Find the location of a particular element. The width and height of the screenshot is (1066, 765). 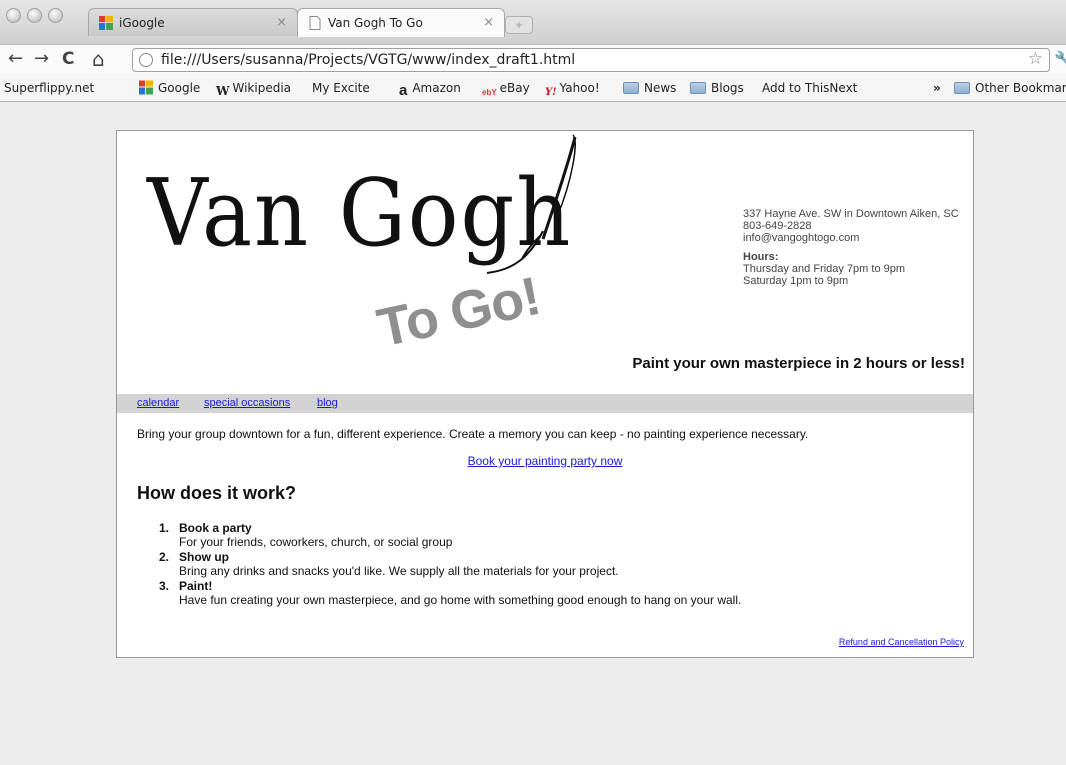

bookmark-folder-blogs: Blogs is located at coordinates (717, 88).